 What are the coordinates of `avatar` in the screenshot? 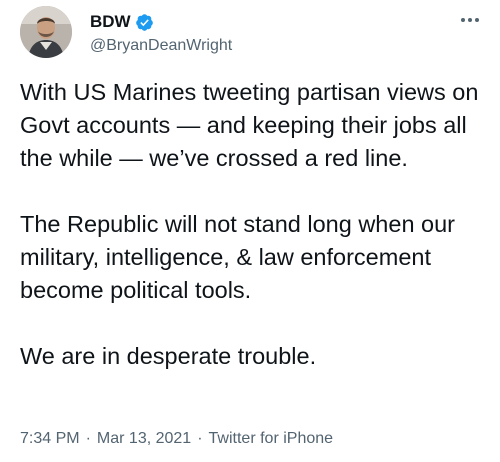 It's located at (46, 32).